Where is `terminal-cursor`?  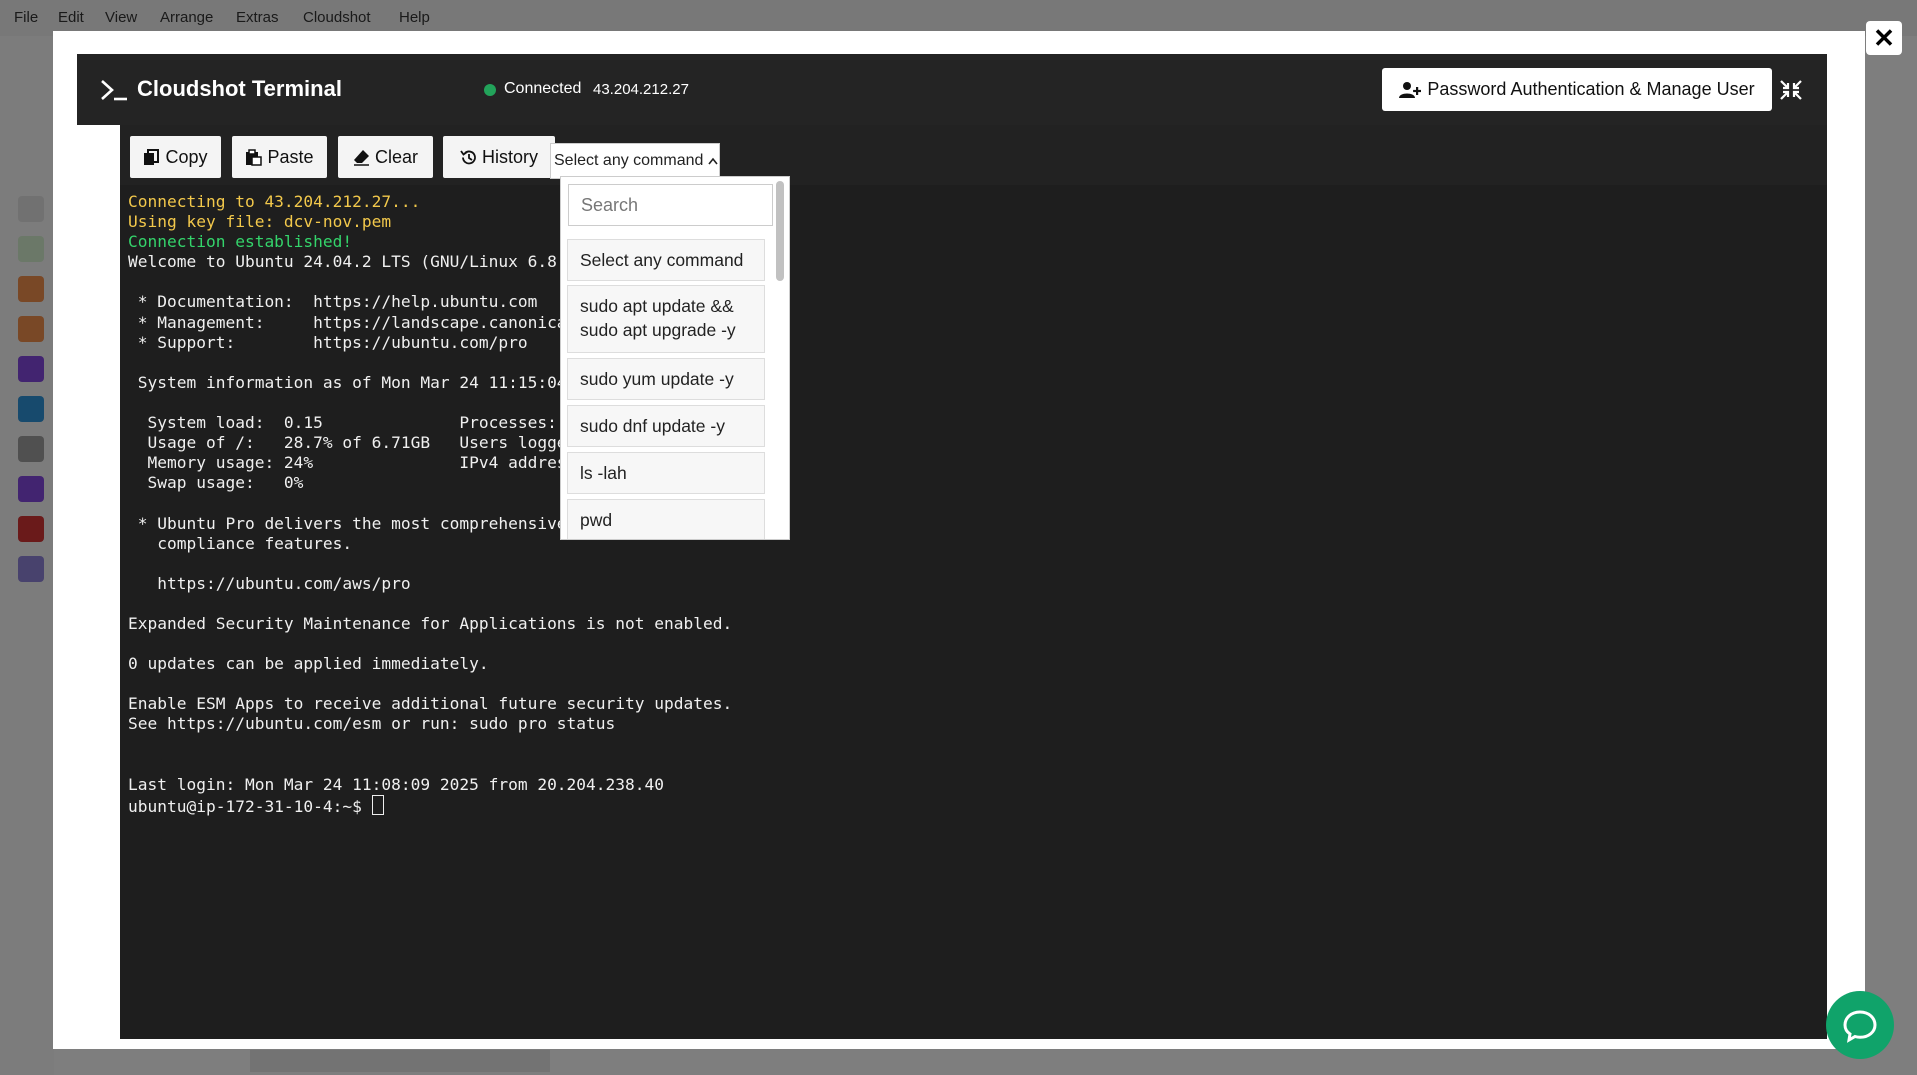
terminal-cursor is located at coordinates (377, 804).